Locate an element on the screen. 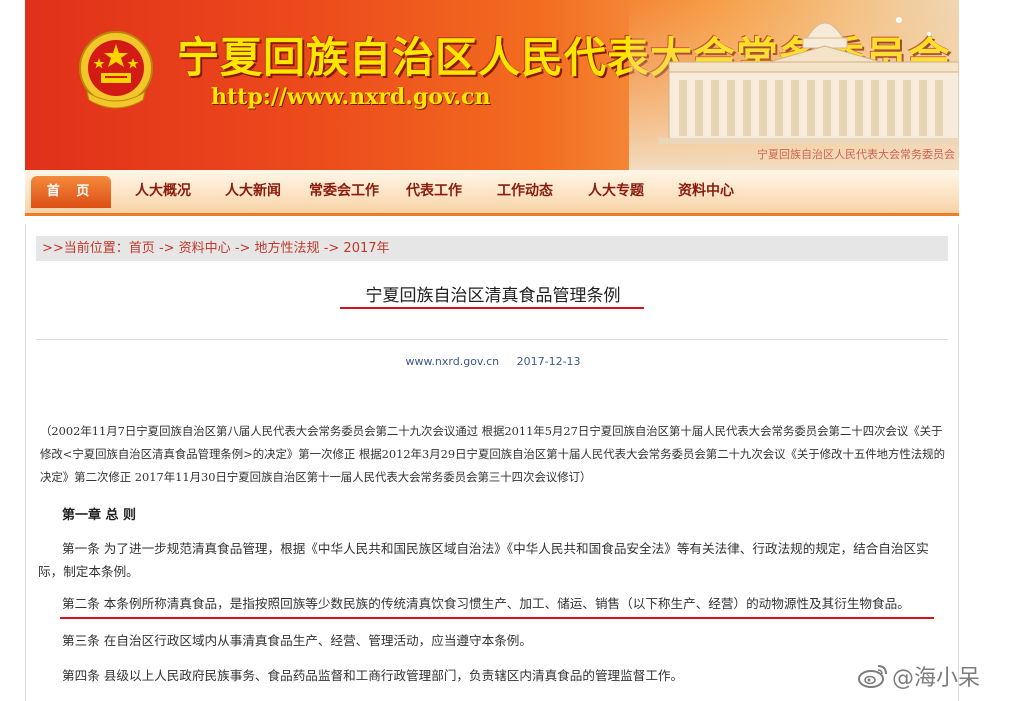  paragraph-annotation-underline is located at coordinates (497, 618).